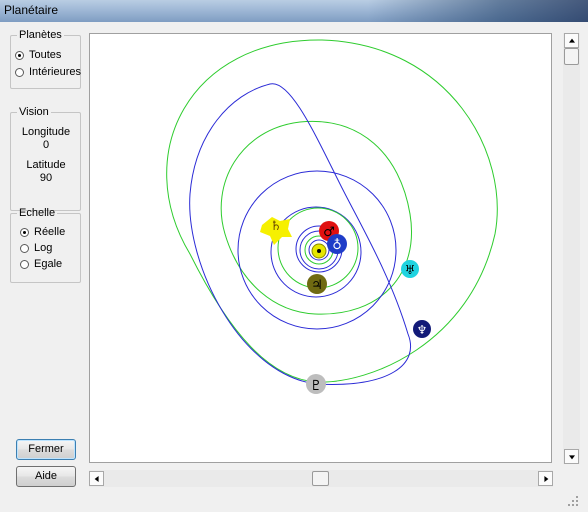 The width and height of the screenshot is (588, 512). What do you see at coordinates (24, 264) in the screenshot?
I see `radio-egale-indicator` at bounding box center [24, 264].